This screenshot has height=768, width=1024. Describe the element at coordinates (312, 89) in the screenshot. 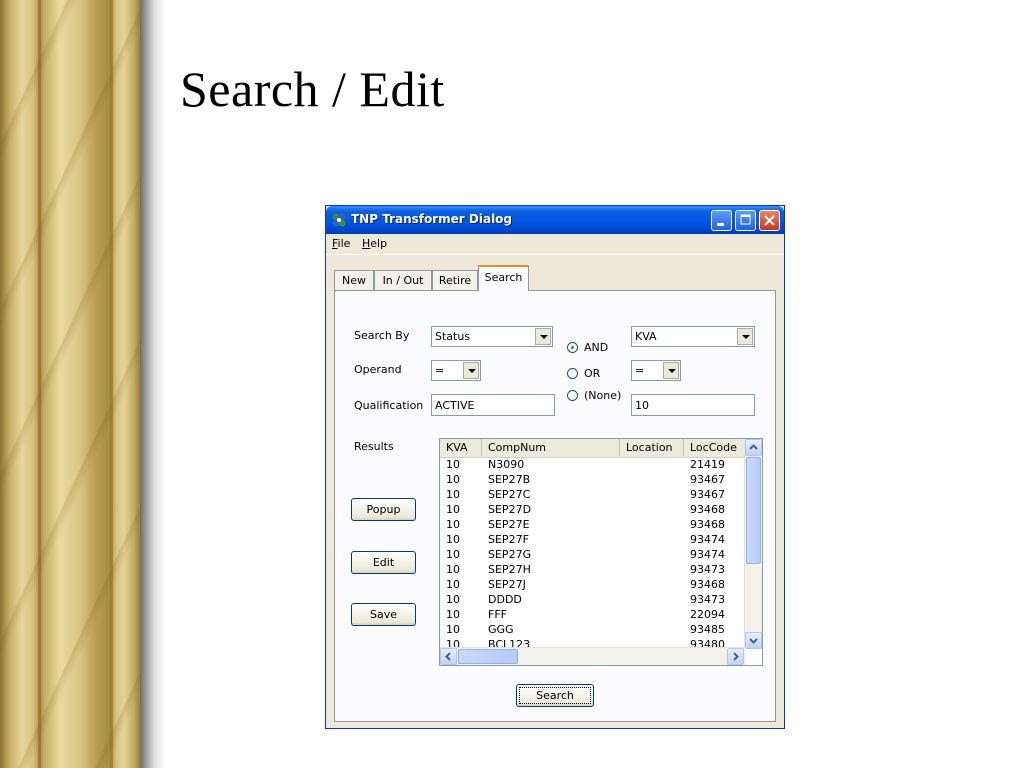

I see `slide-title: Search / Edit` at that location.